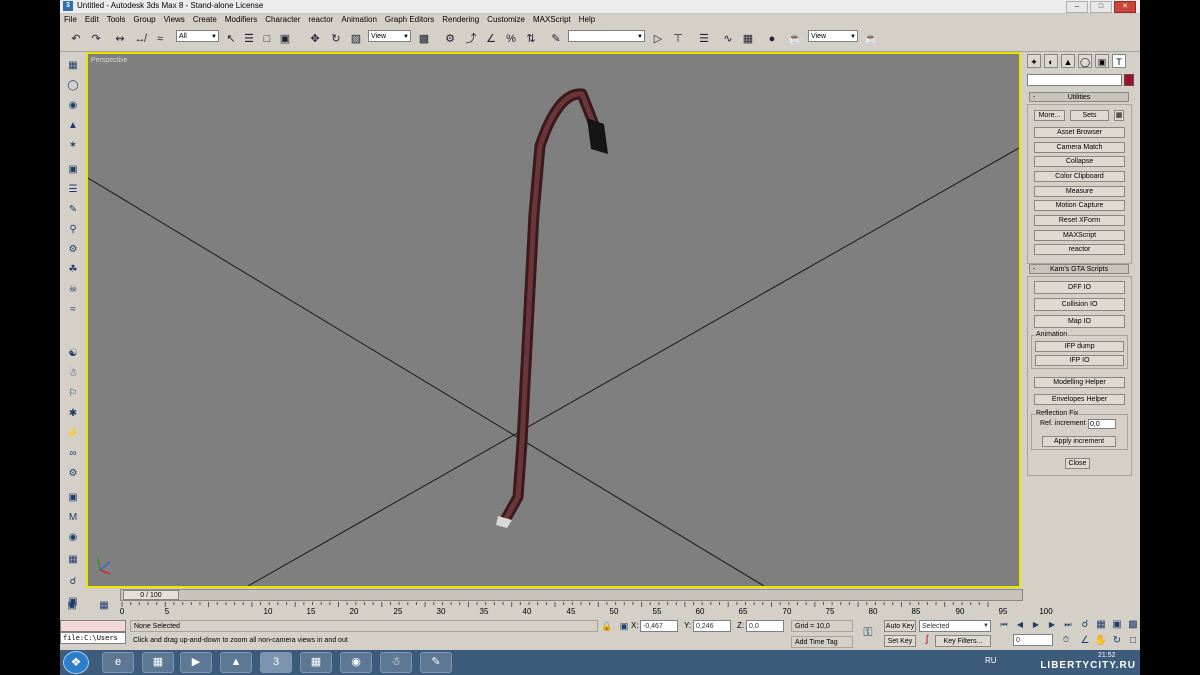  What do you see at coordinates (424, 39) in the screenshot?
I see `pivot-center-icon: ▩` at bounding box center [424, 39].